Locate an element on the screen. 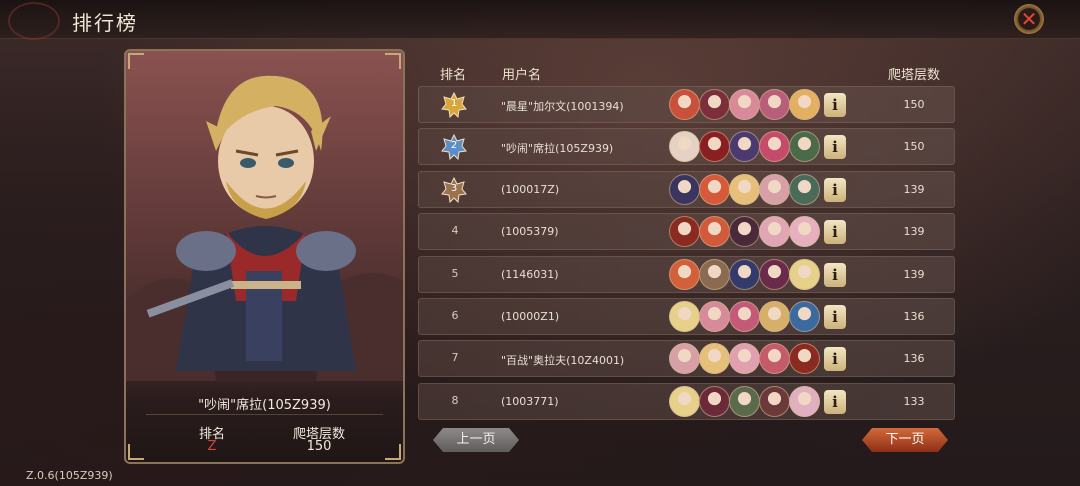 The width and height of the screenshot is (1080, 486). table-row: 2 "吵闹"席拉(105Z939) i 150 is located at coordinates (686, 147).